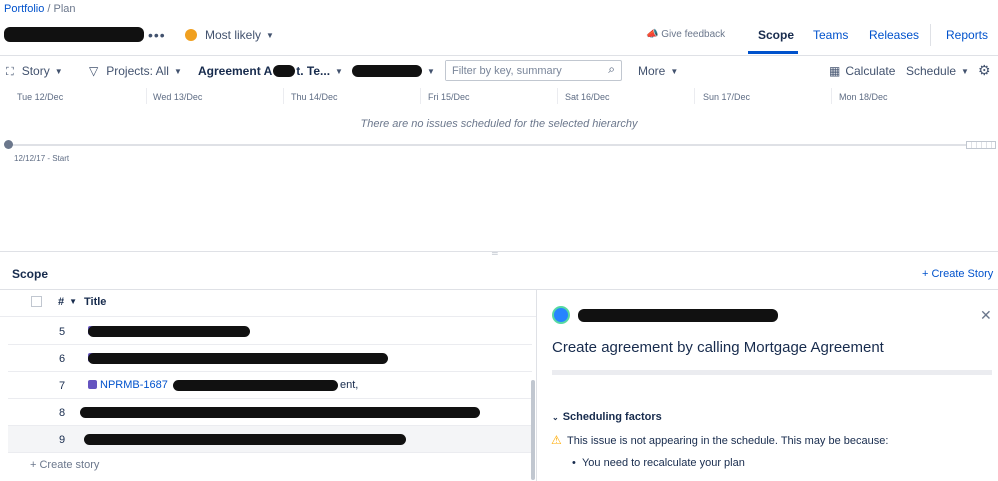 This screenshot has width=998, height=481. I want to click on table-scrollbar, so click(533, 430).